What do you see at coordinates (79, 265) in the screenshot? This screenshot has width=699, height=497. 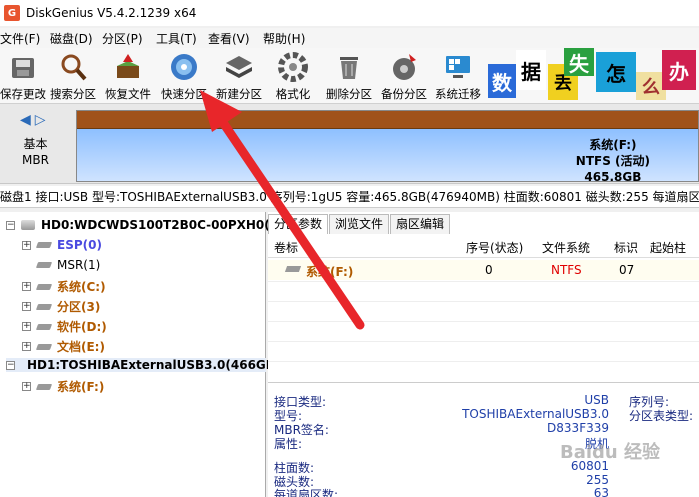 I see `tree-msr-label: MSR(1)` at bounding box center [79, 265].